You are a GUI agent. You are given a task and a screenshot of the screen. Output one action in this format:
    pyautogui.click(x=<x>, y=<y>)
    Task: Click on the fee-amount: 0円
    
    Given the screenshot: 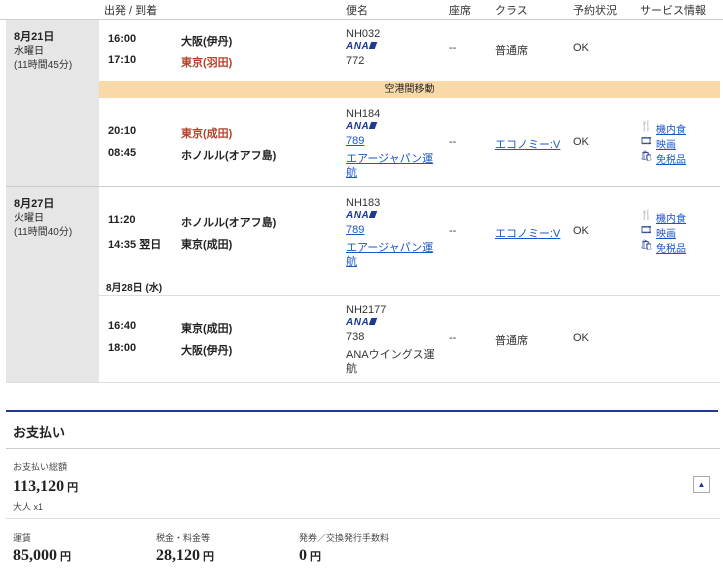 What is the action you would take?
    pyautogui.click(x=310, y=556)
    